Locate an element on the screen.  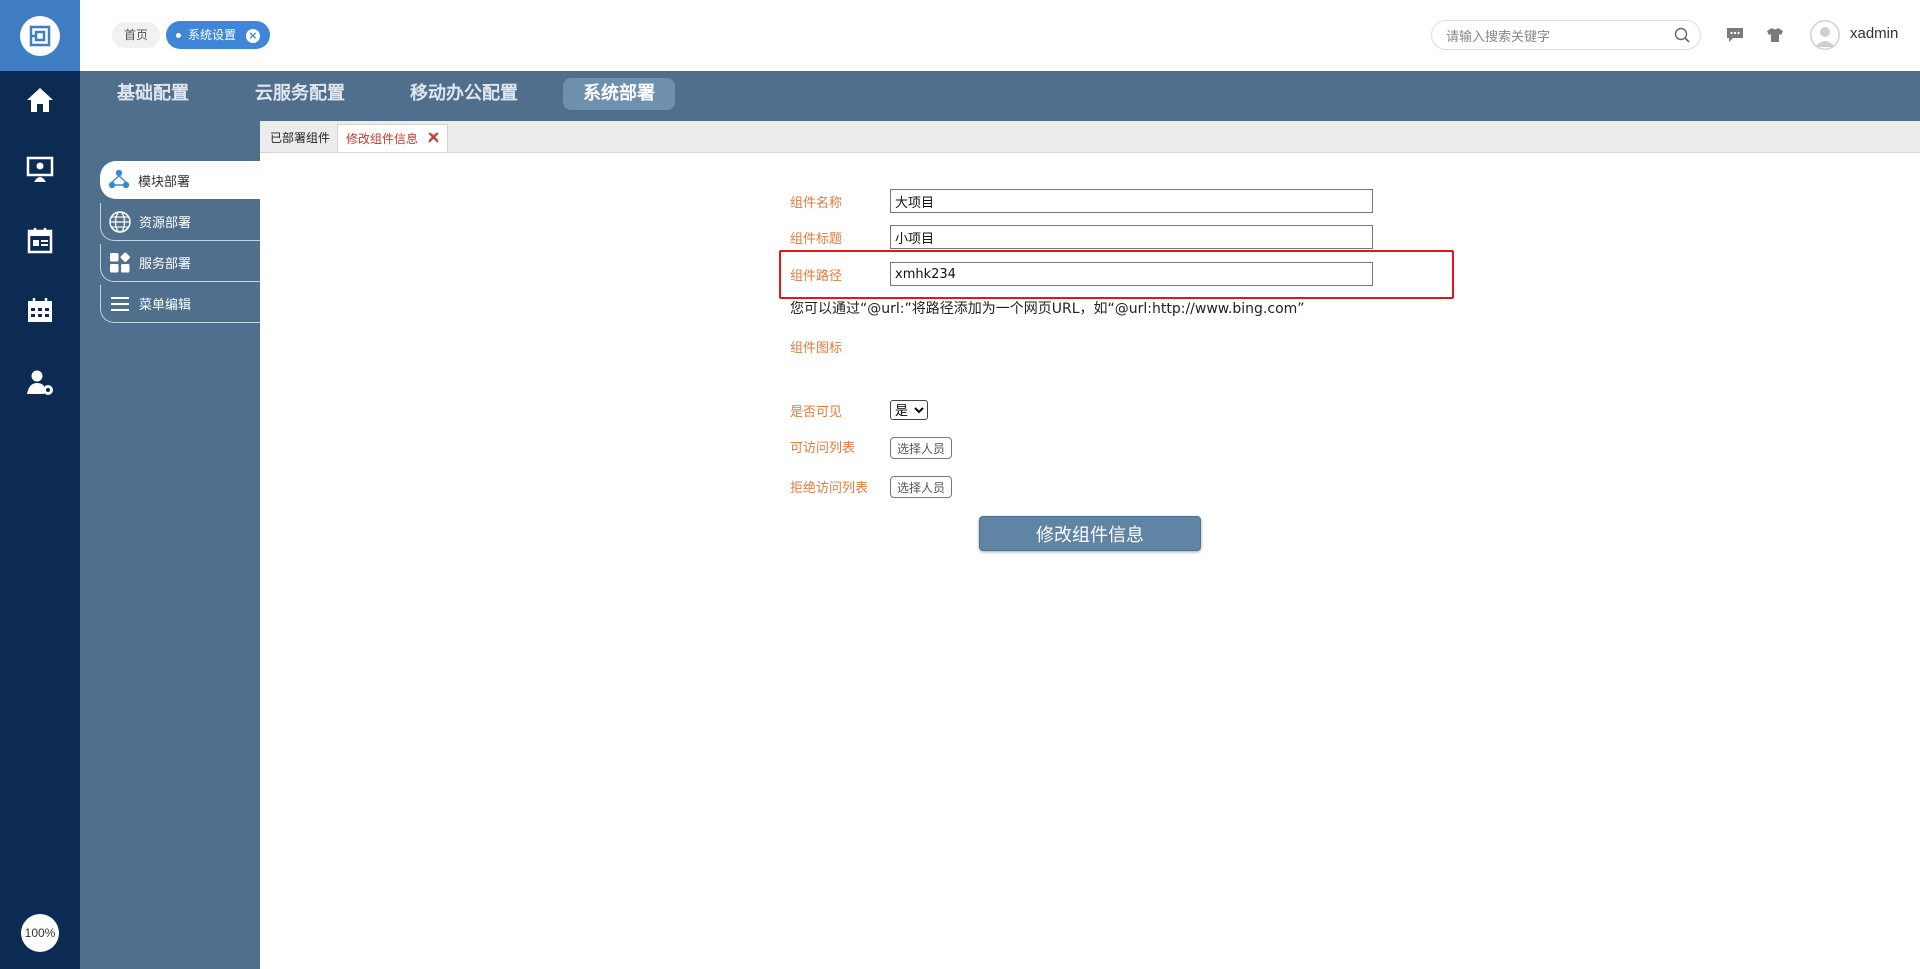
search-icon is located at coordinates (1682, 37).